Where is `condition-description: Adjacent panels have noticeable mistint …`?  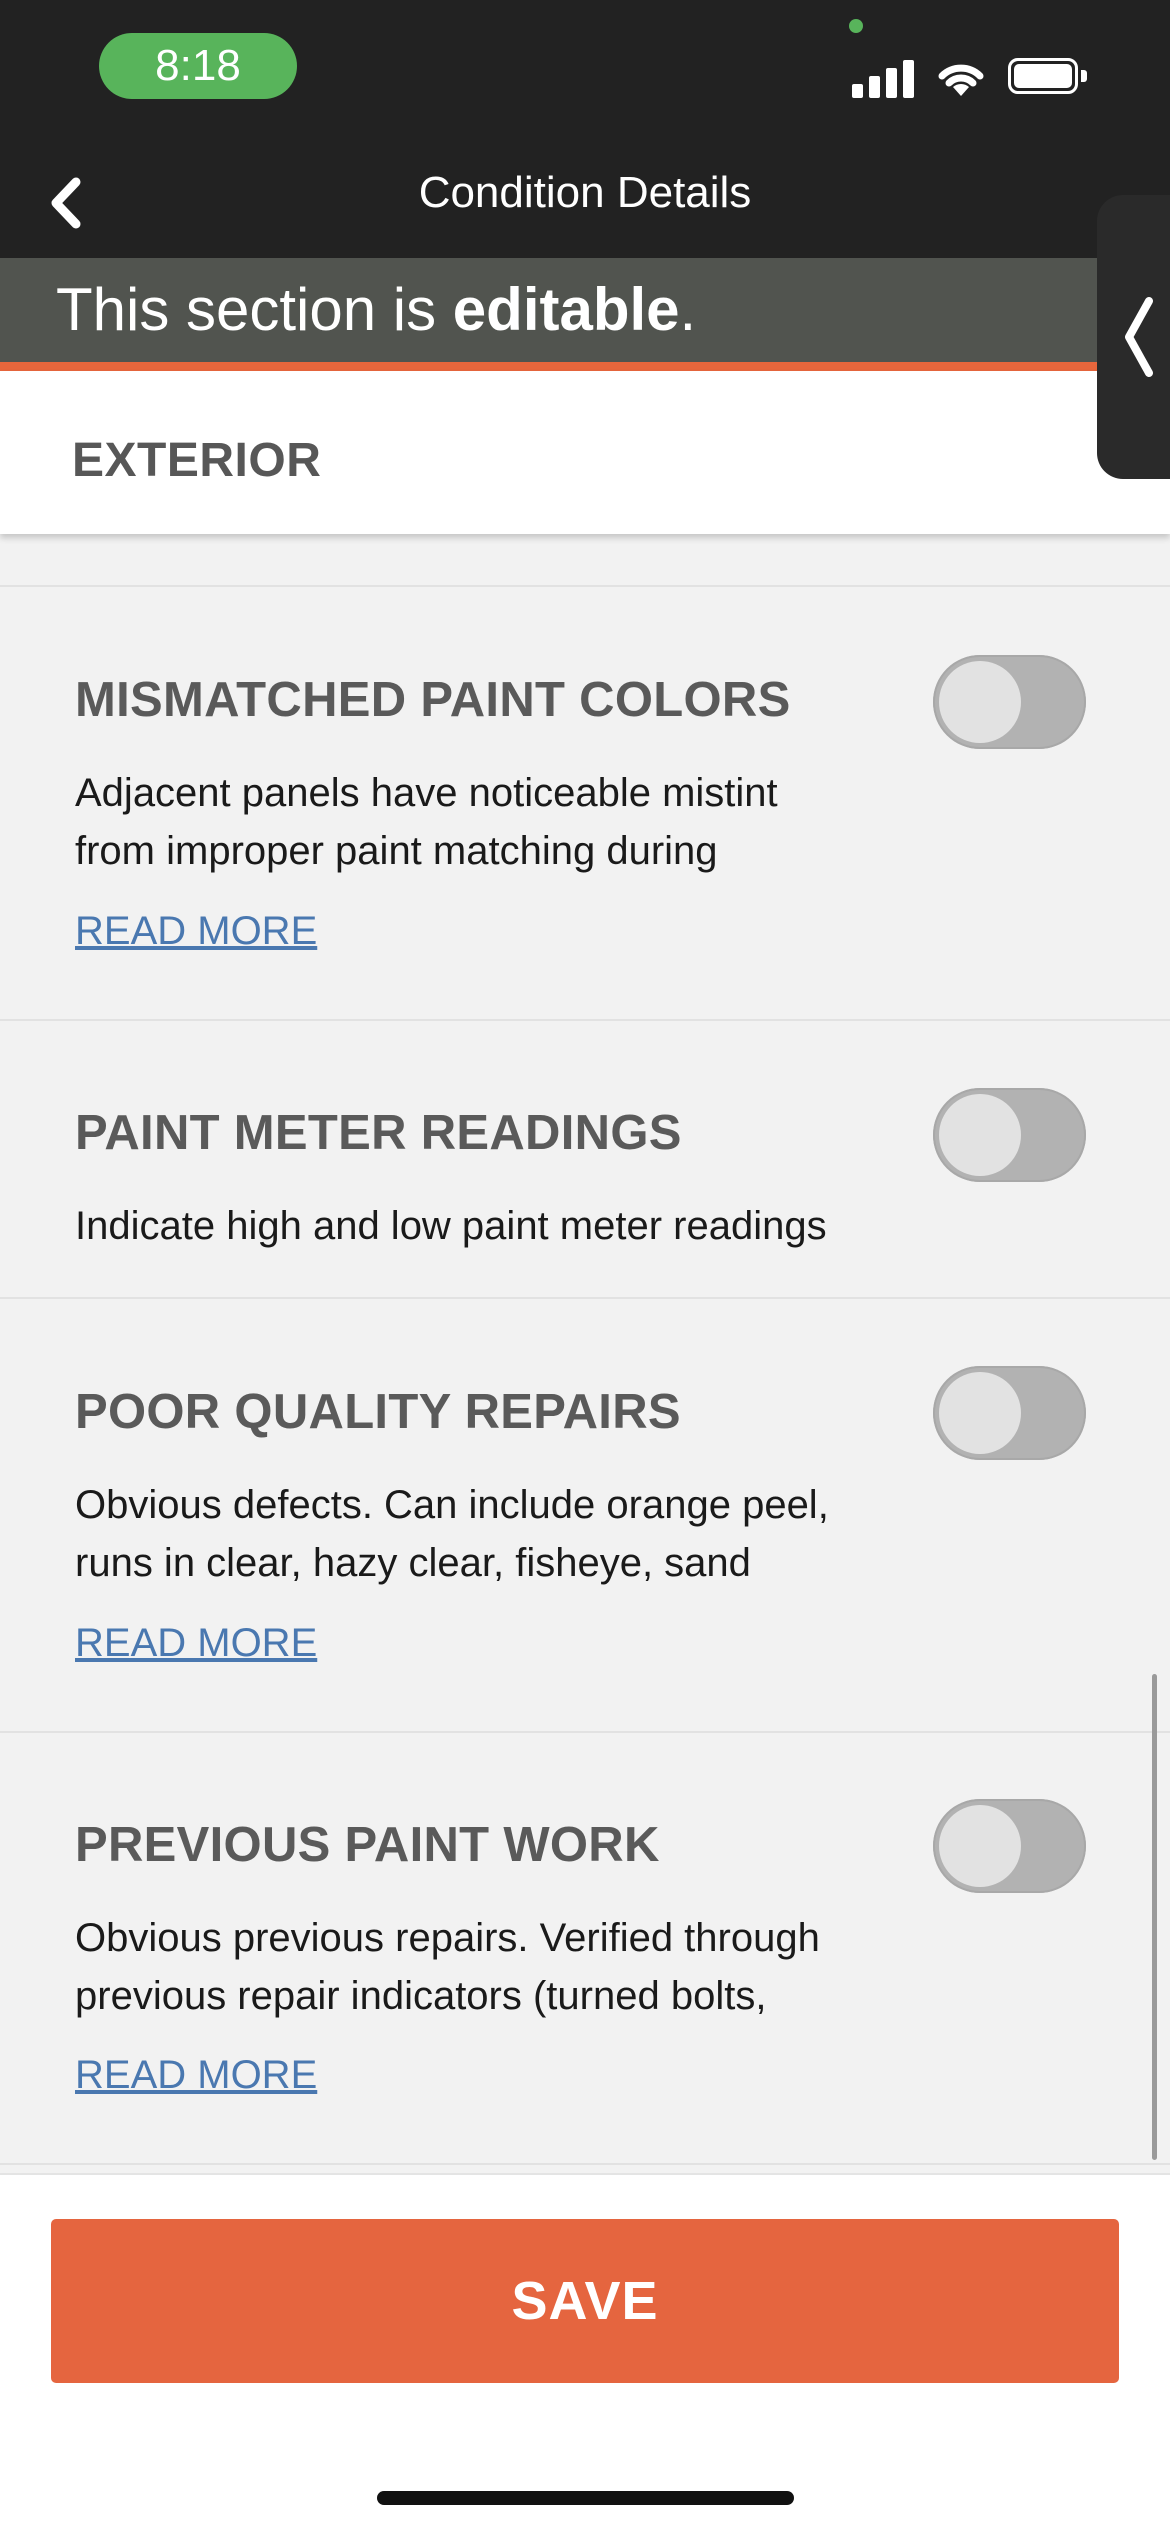 condition-description: Adjacent panels have noticeable mistint … is located at coordinates (480, 822).